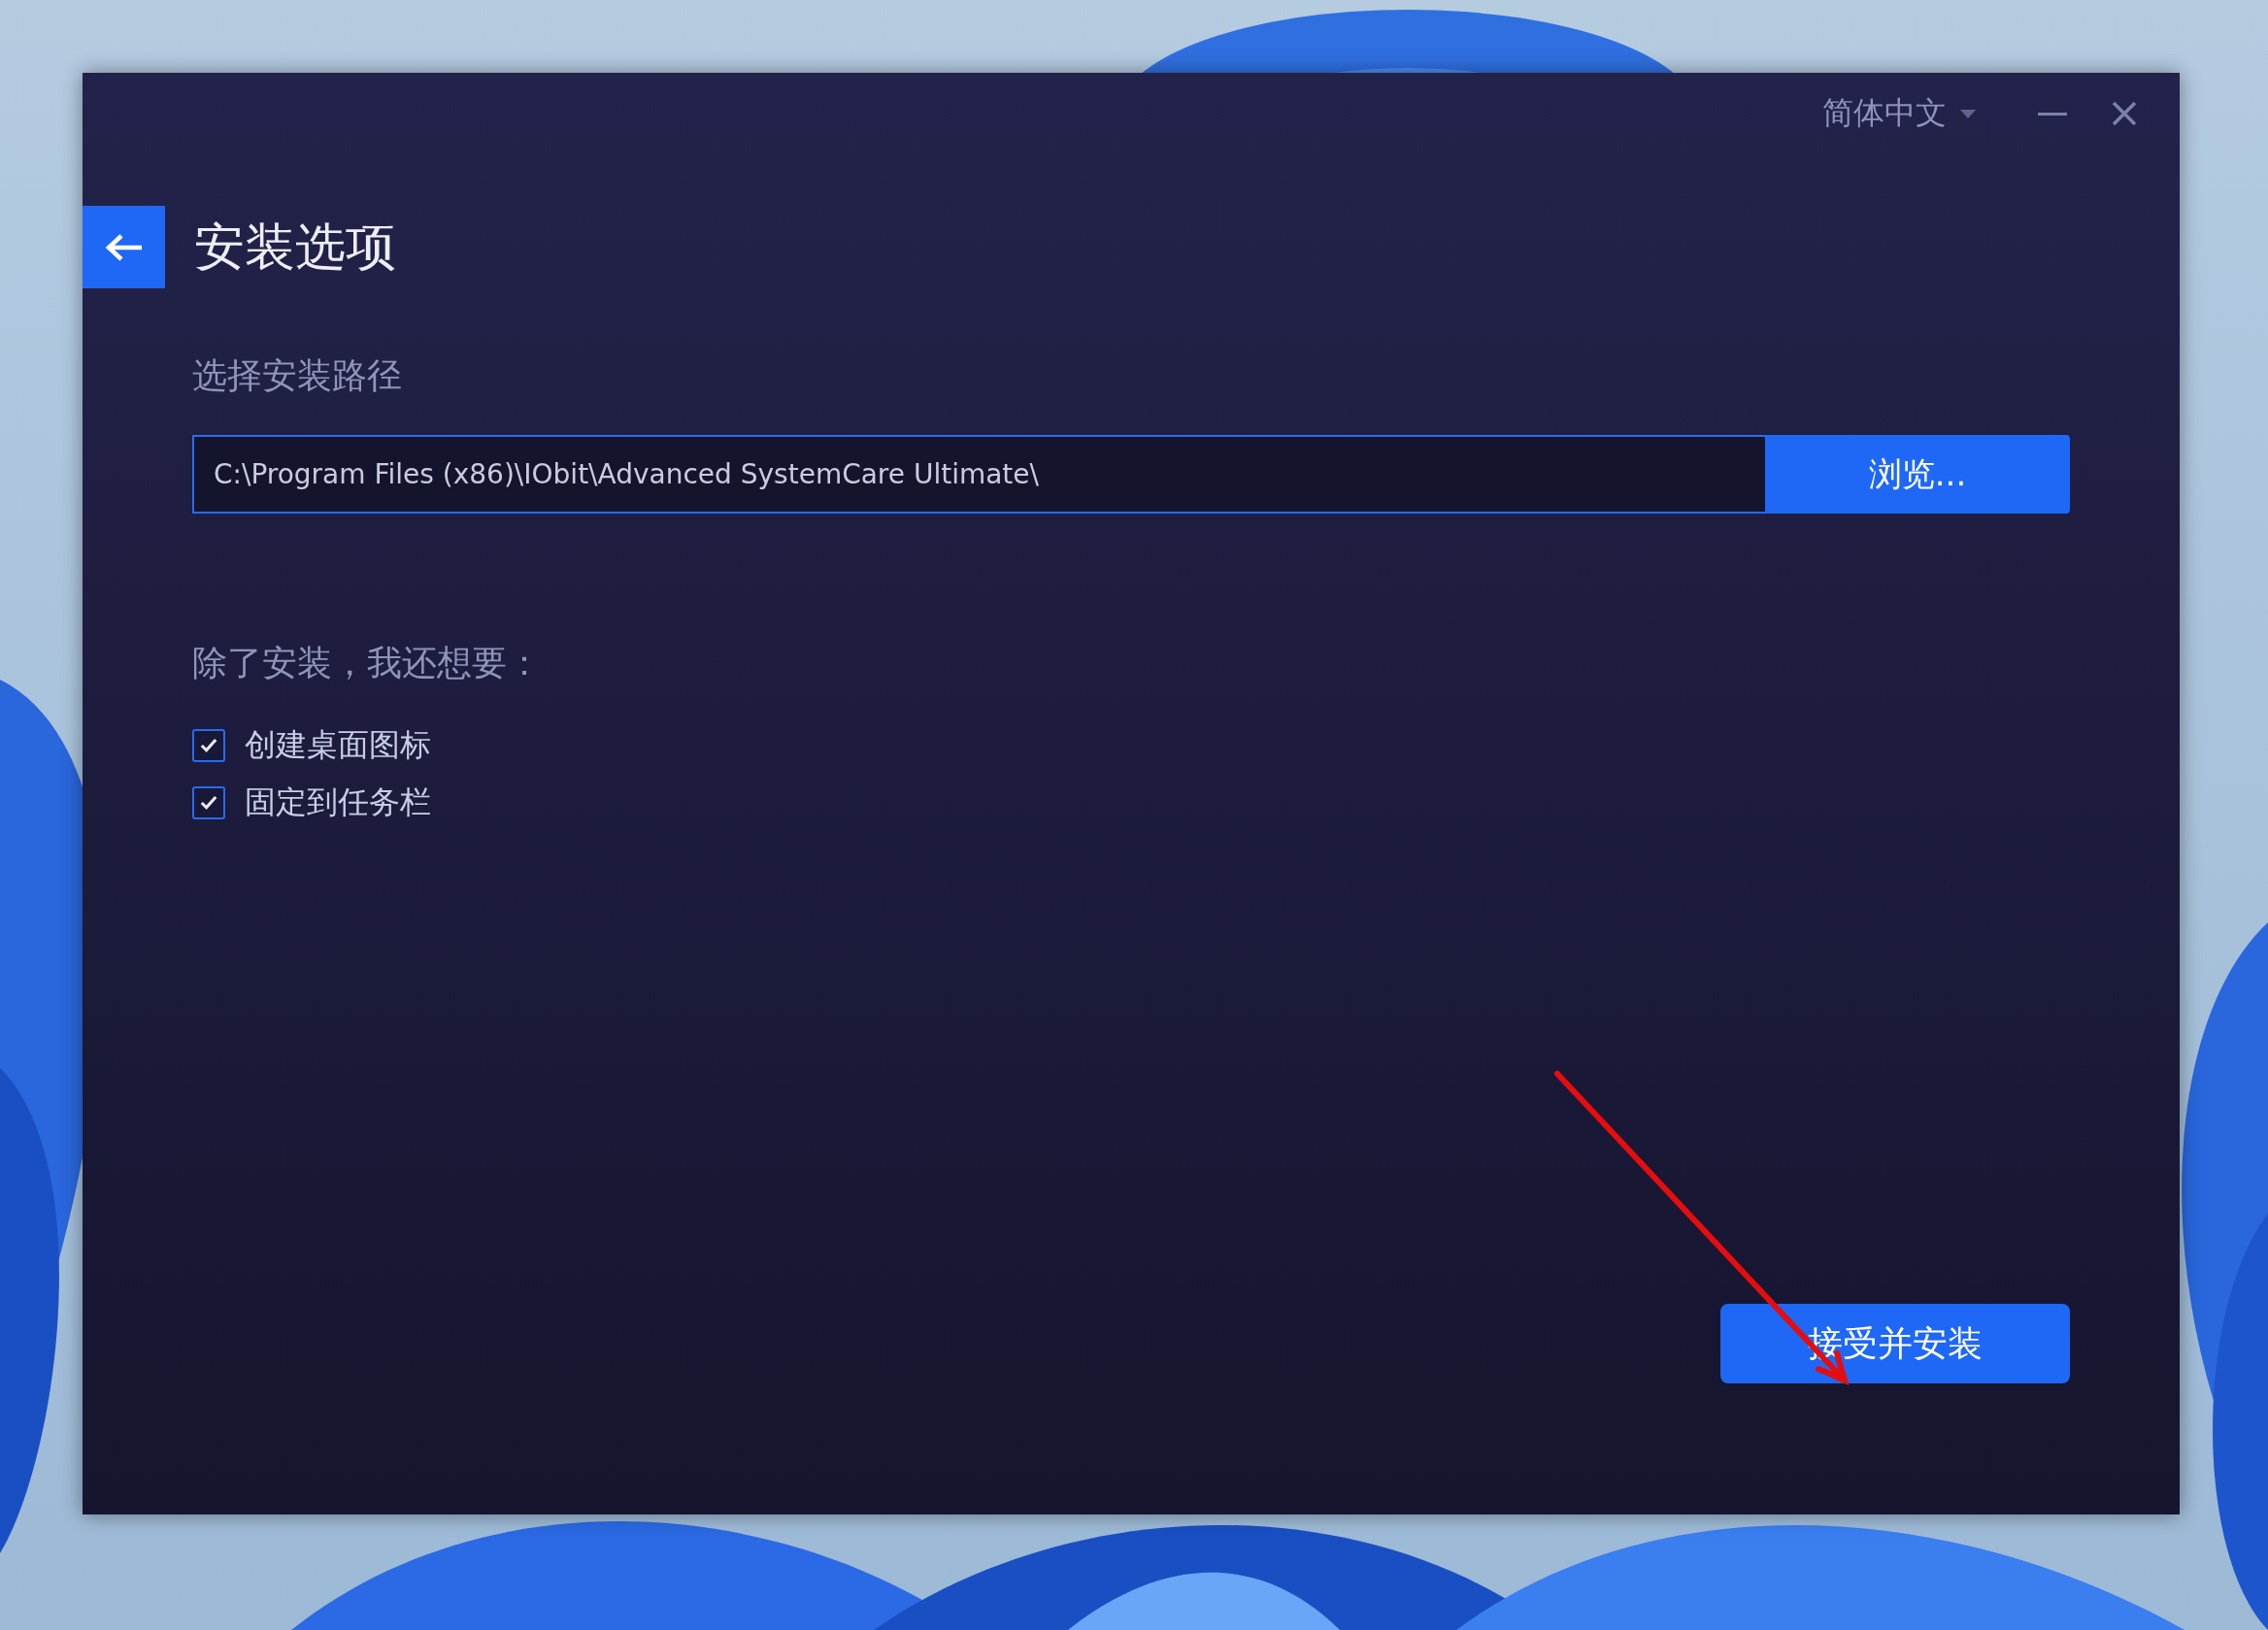 The height and width of the screenshot is (1630, 2268). I want to click on back-arrow-icon, so click(124, 247).